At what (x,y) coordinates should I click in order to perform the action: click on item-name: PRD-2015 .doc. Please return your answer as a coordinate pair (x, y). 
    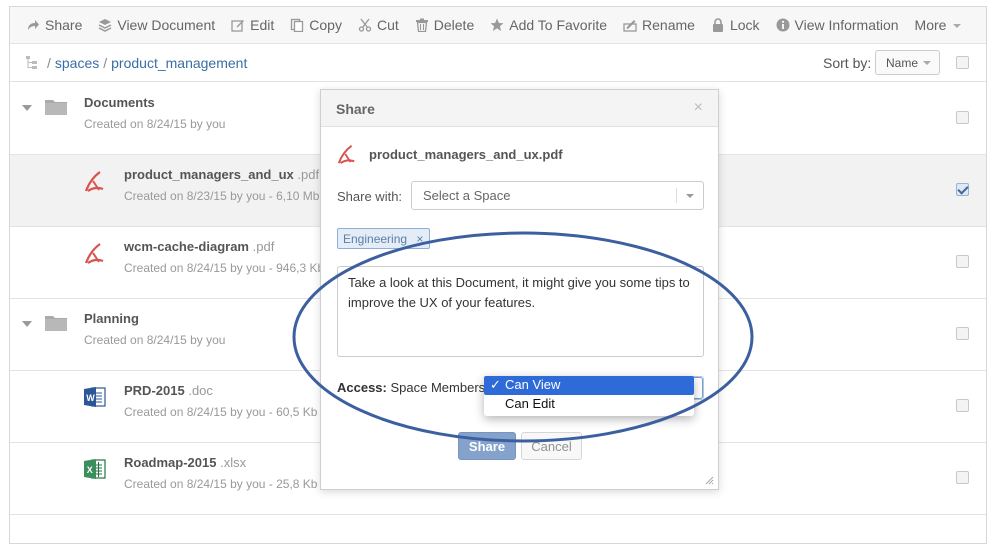
    Looking at the image, I should click on (168, 390).